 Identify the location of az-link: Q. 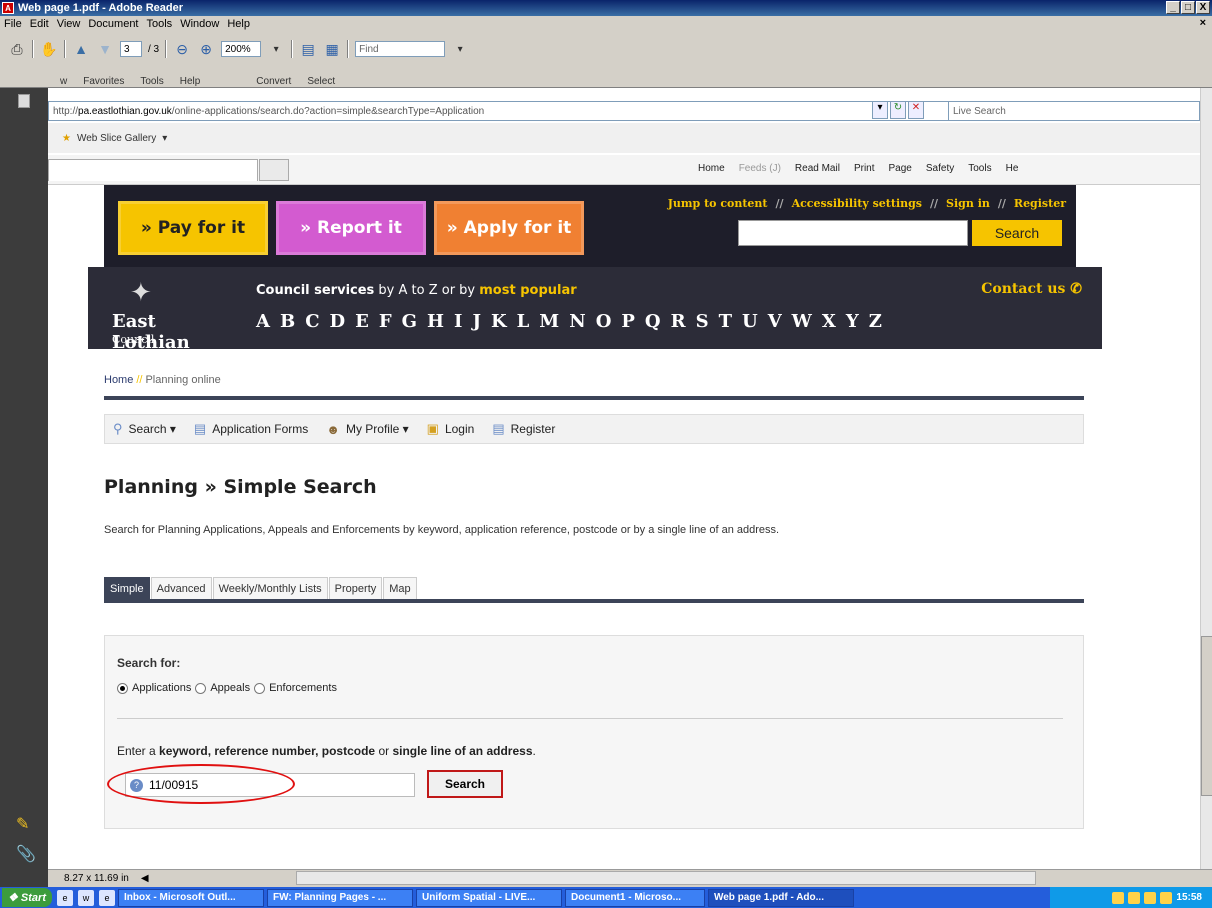
(653, 321).